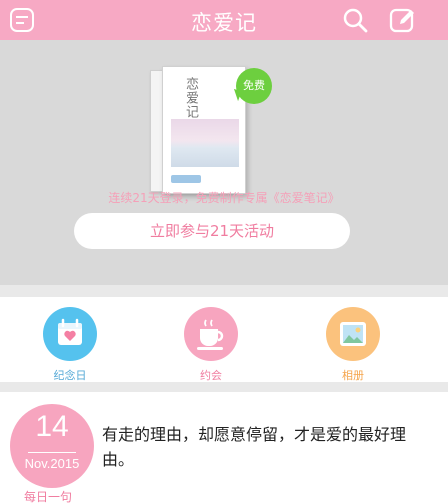 The width and height of the screenshot is (448, 504). Describe the element at coordinates (353, 375) in the screenshot. I see `shortcut-label: 相册` at that location.